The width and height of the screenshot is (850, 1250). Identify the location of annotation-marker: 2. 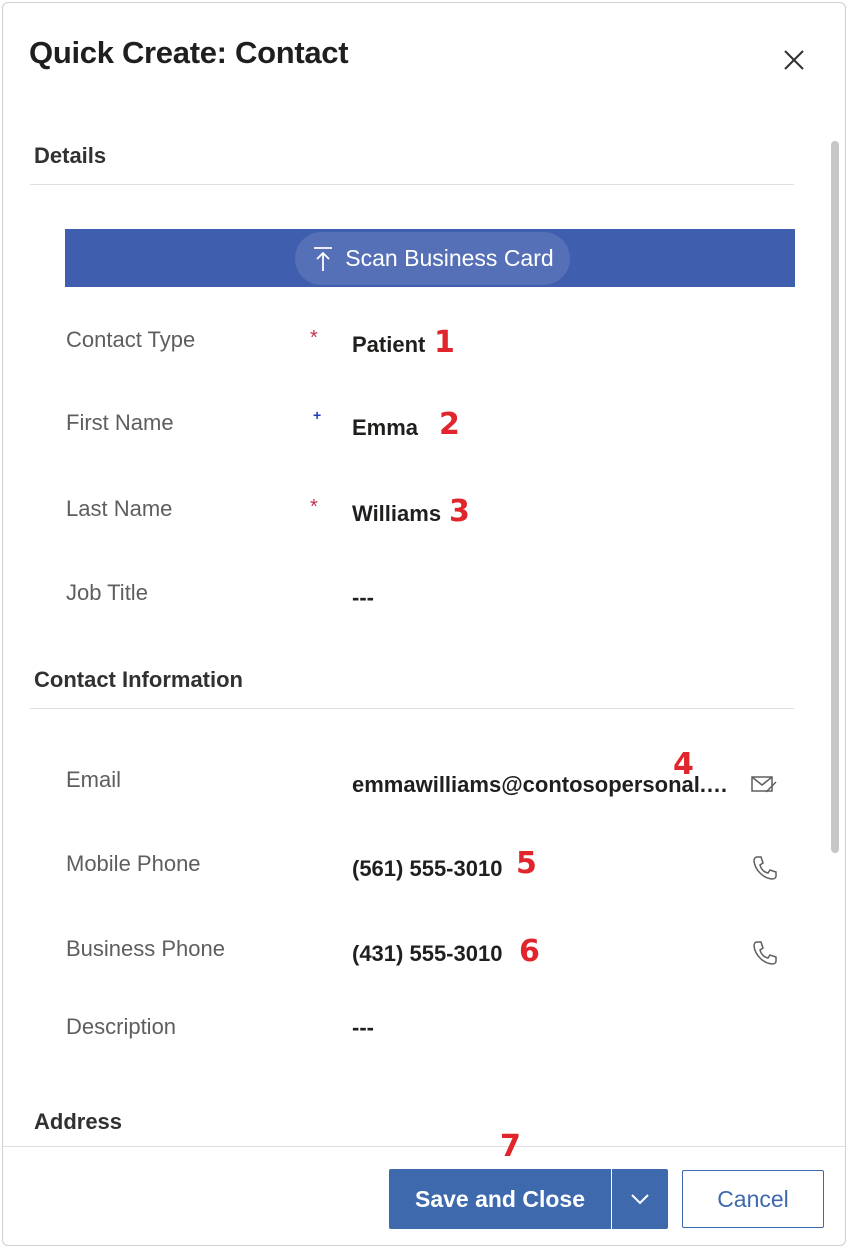
(449, 424).